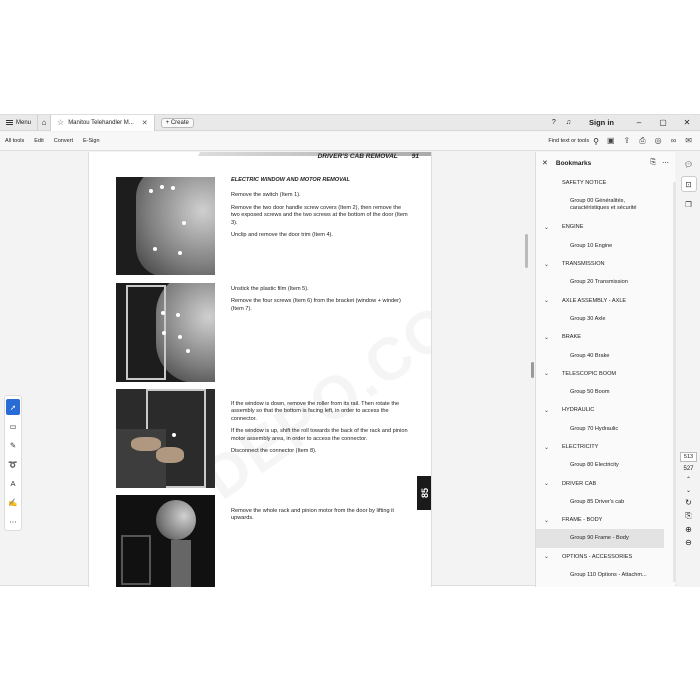 The height and width of the screenshot is (700, 700). Describe the element at coordinates (688, 516) in the screenshot. I see `extract-icon: ⎘` at that location.